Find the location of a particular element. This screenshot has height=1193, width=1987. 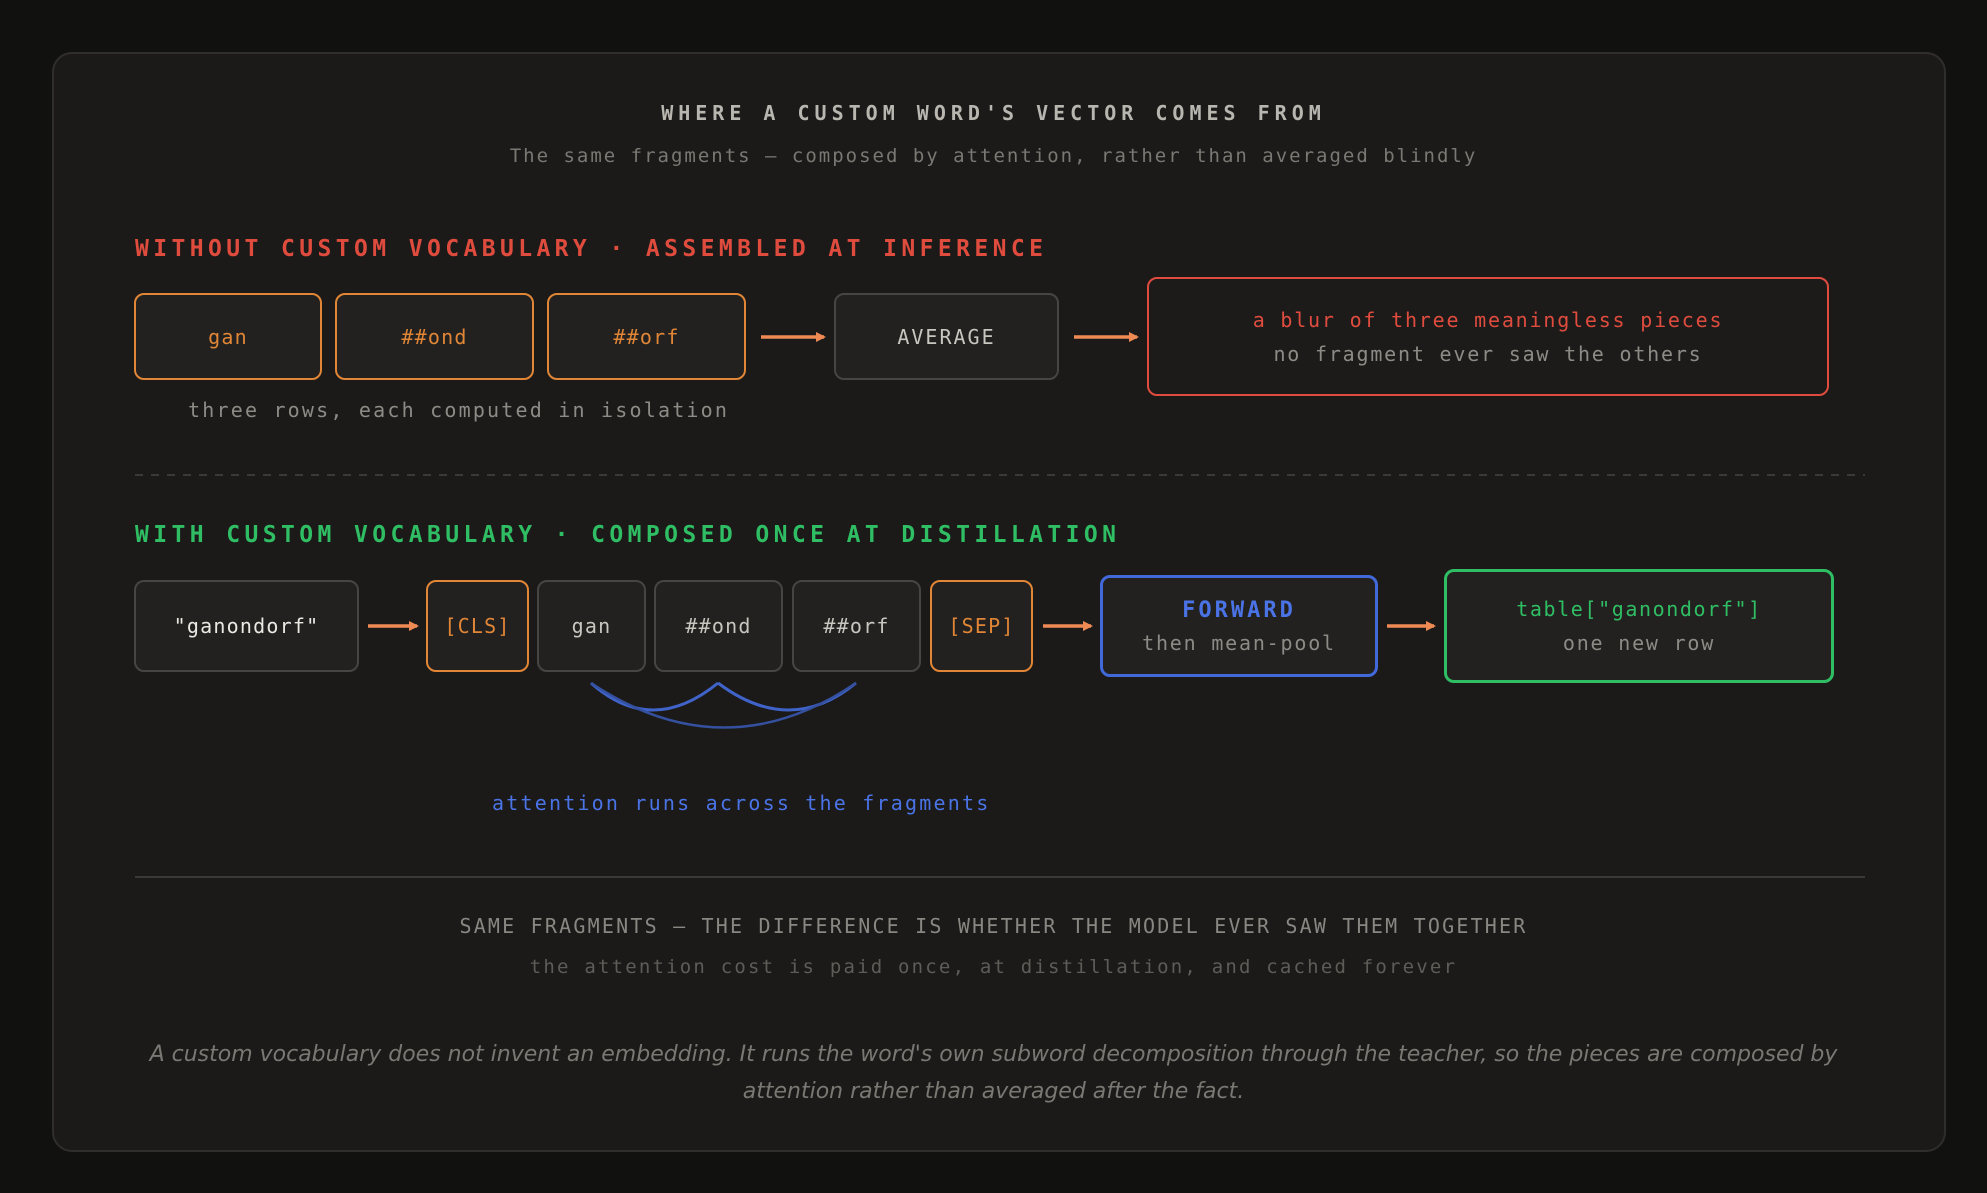

with-result-box: table["ganondorf"] one new row is located at coordinates (1639, 626).